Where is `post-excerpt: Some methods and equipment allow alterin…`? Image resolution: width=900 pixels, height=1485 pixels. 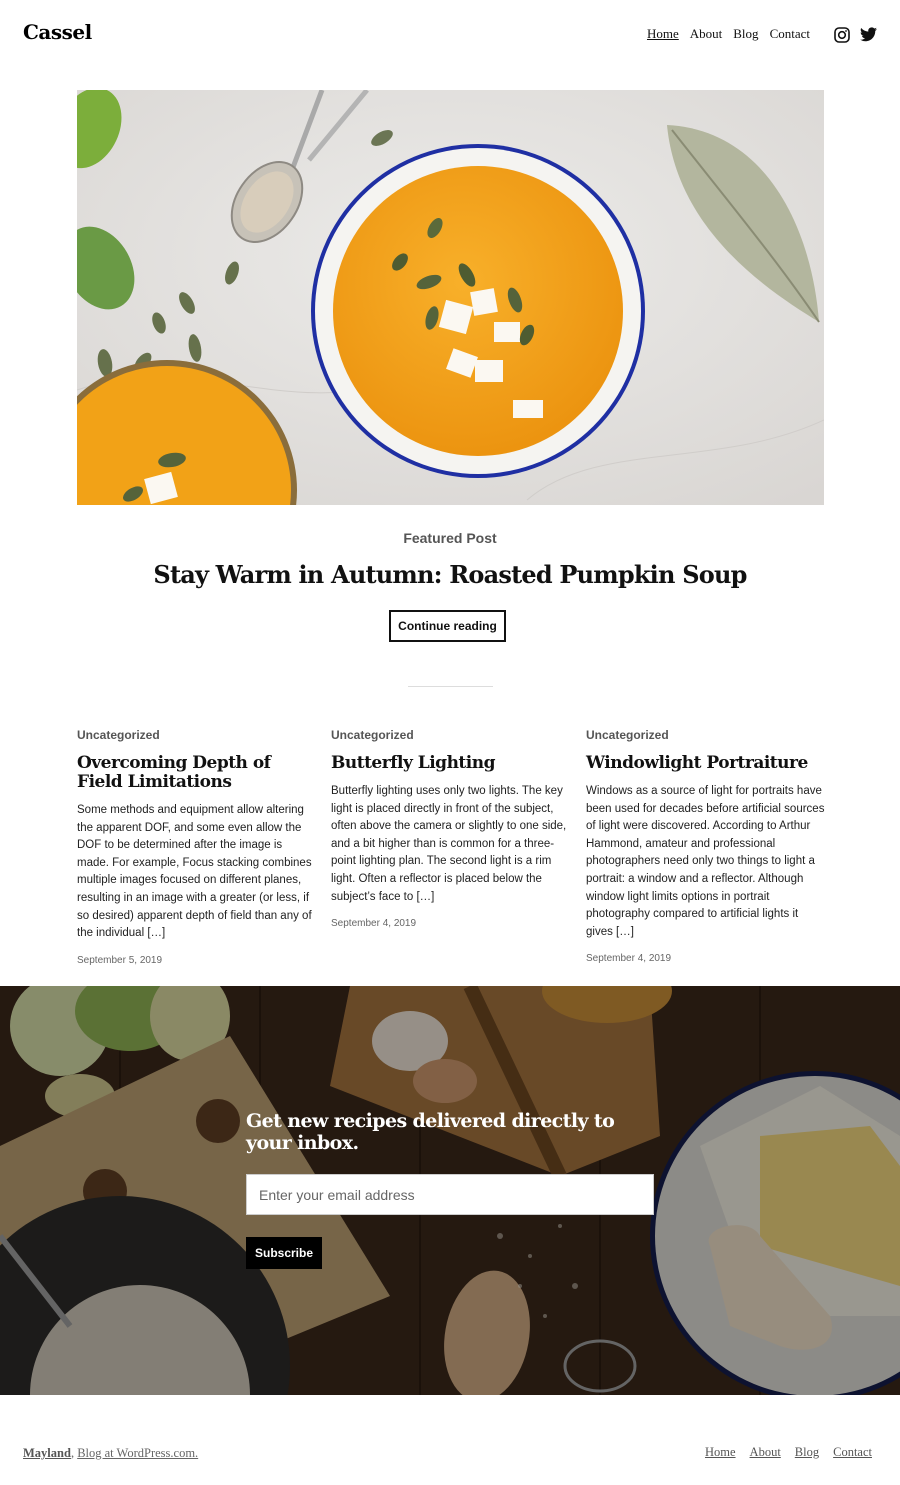 post-excerpt: Some methods and equipment allow alterin… is located at coordinates (194, 872).